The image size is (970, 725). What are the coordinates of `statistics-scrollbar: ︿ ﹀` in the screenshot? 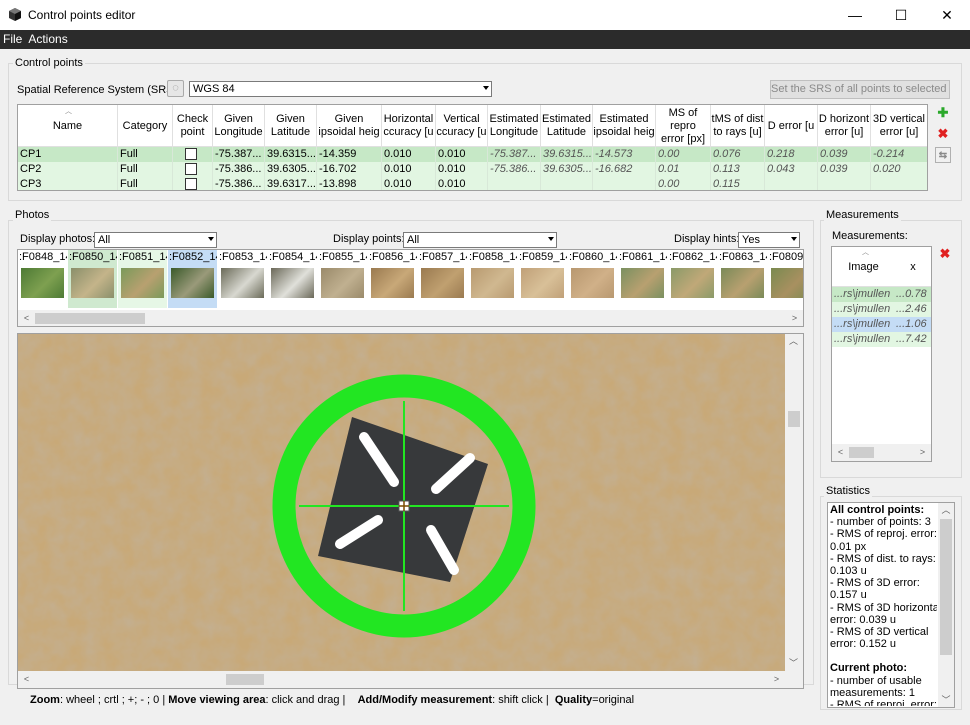 It's located at (946, 605).